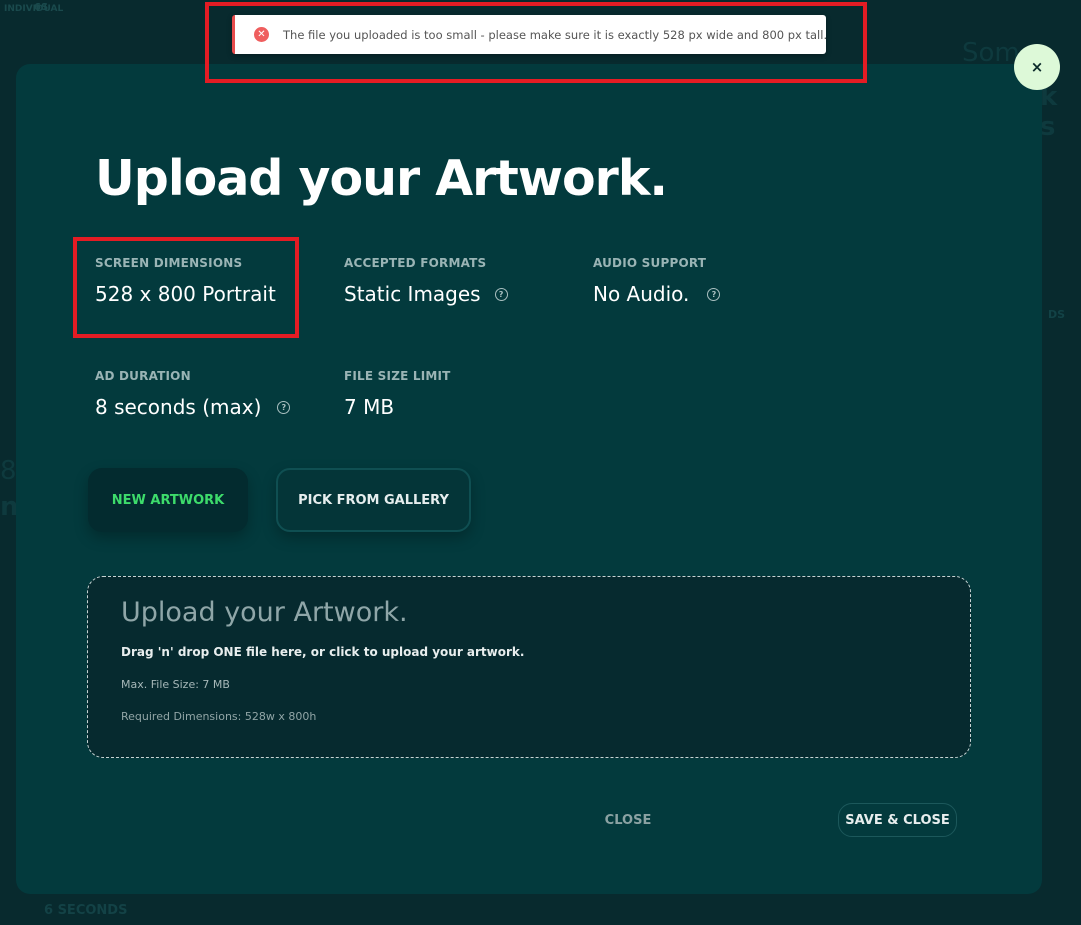 The image size is (1081, 925). I want to click on spec-value: No Audio. ?, so click(657, 294).